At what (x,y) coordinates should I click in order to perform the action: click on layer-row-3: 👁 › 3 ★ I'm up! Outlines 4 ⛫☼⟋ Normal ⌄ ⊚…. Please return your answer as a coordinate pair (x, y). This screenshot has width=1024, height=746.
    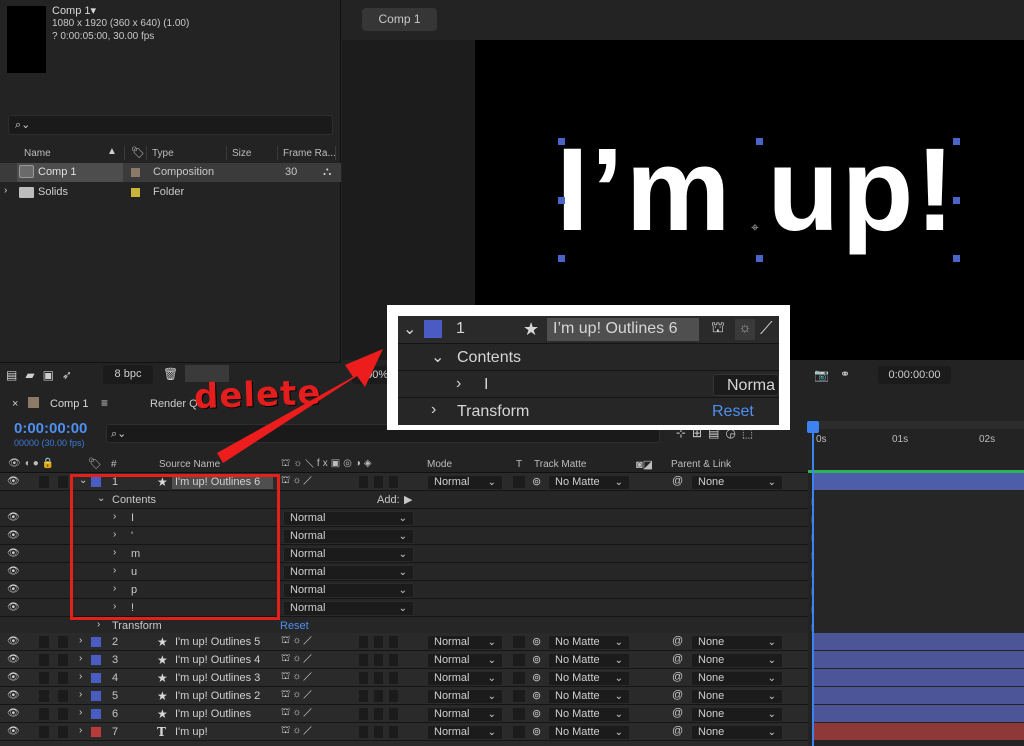
    Looking at the image, I should click on (404, 660).